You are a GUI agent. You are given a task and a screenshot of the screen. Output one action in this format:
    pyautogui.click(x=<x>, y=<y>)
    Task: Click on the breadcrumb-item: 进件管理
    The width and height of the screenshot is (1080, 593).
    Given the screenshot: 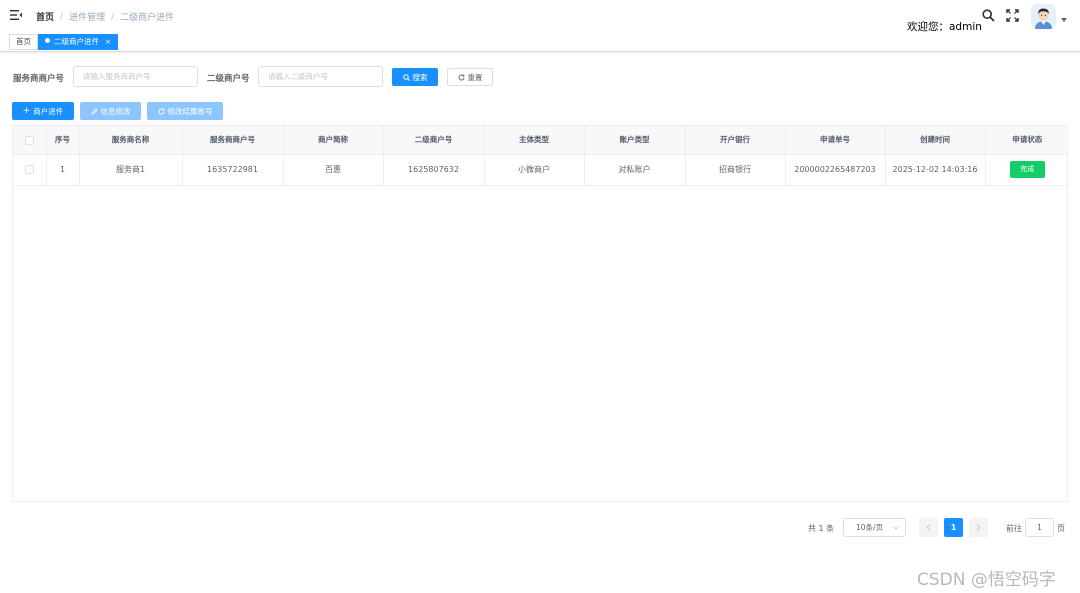 What is the action you would take?
    pyautogui.click(x=87, y=18)
    